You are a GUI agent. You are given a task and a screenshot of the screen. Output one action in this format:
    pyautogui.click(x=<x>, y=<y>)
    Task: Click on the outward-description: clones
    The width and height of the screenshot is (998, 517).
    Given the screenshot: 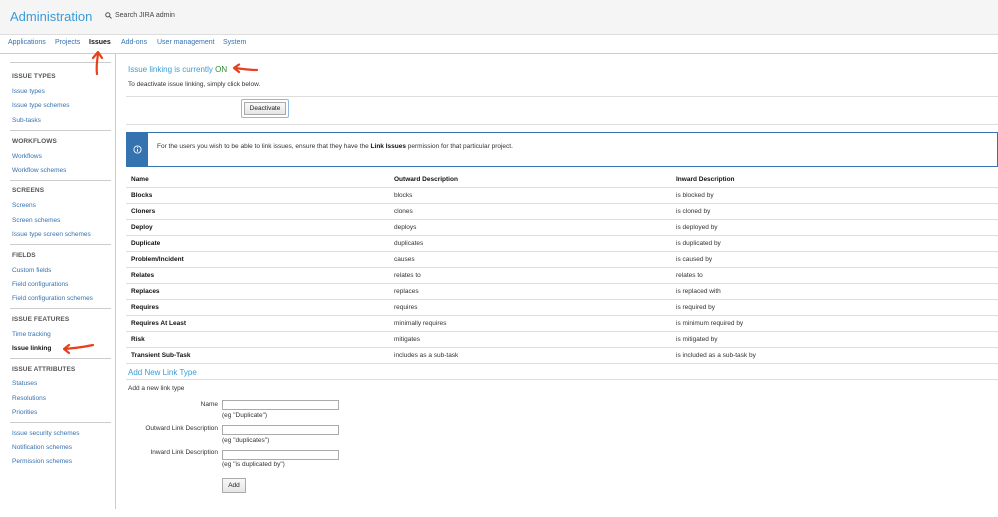 What is the action you would take?
    pyautogui.click(x=403, y=211)
    